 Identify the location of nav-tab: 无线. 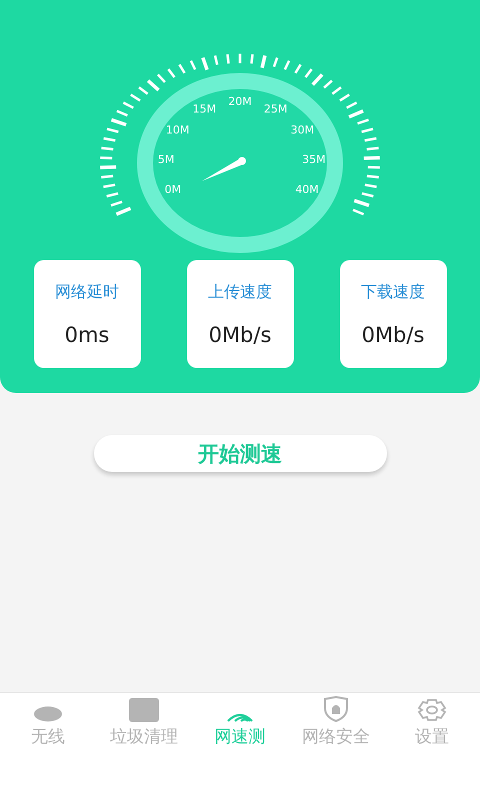
(48, 726).